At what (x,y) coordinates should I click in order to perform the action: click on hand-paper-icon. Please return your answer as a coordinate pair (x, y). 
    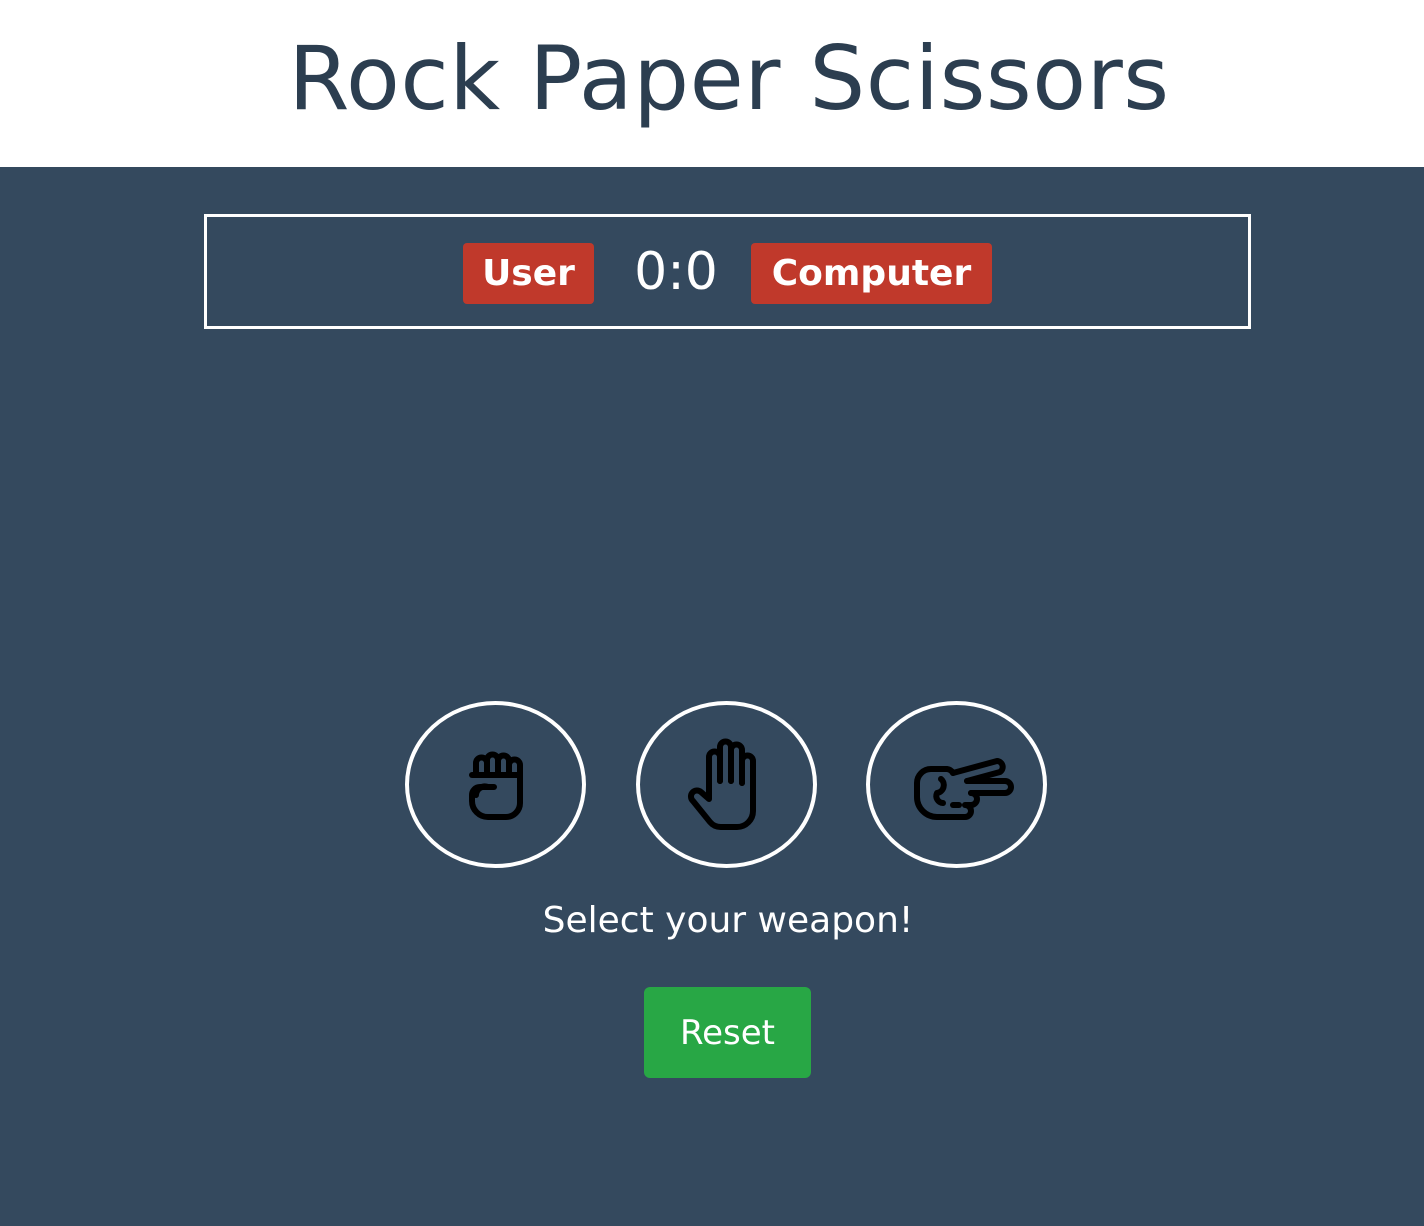
    Looking at the image, I should click on (721, 784).